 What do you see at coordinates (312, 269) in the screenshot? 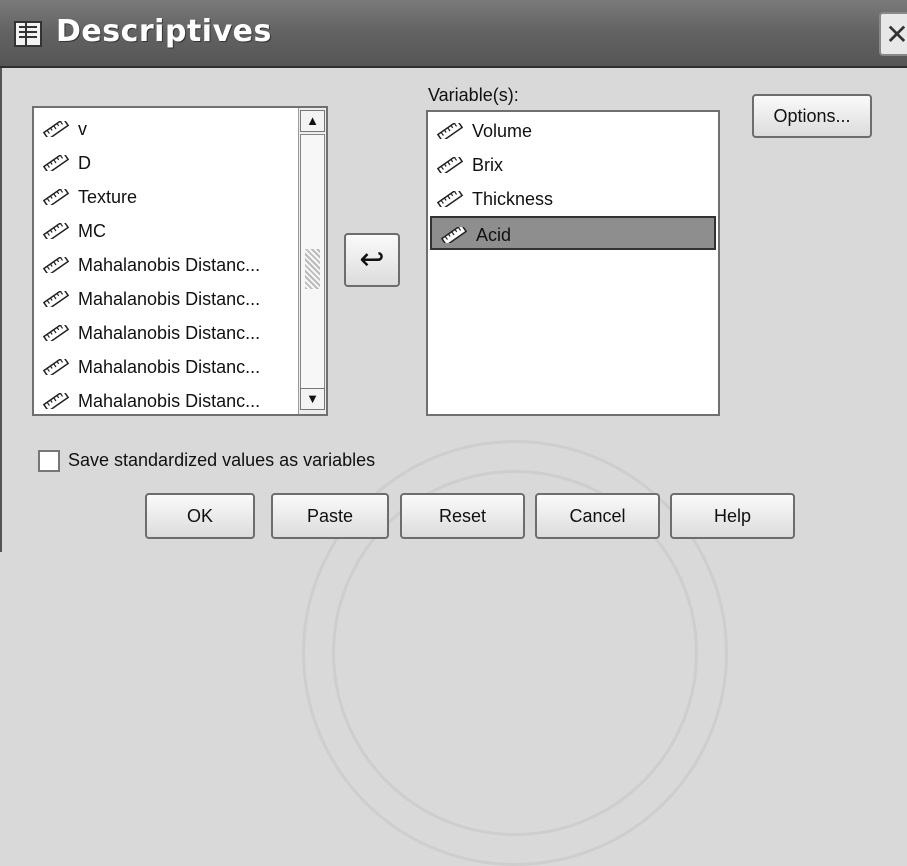
I see `scroll-grip` at bounding box center [312, 269].